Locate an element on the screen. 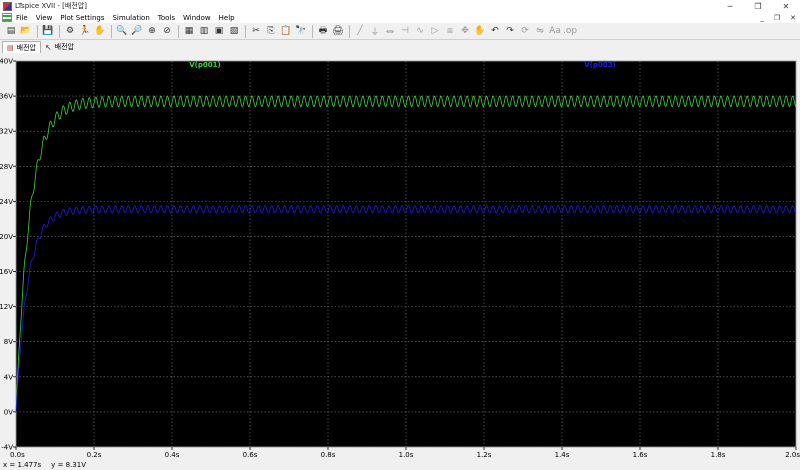 The width and height of the screenshot is (800, 470). menu-help: Help is located at coordinates (227, 18).